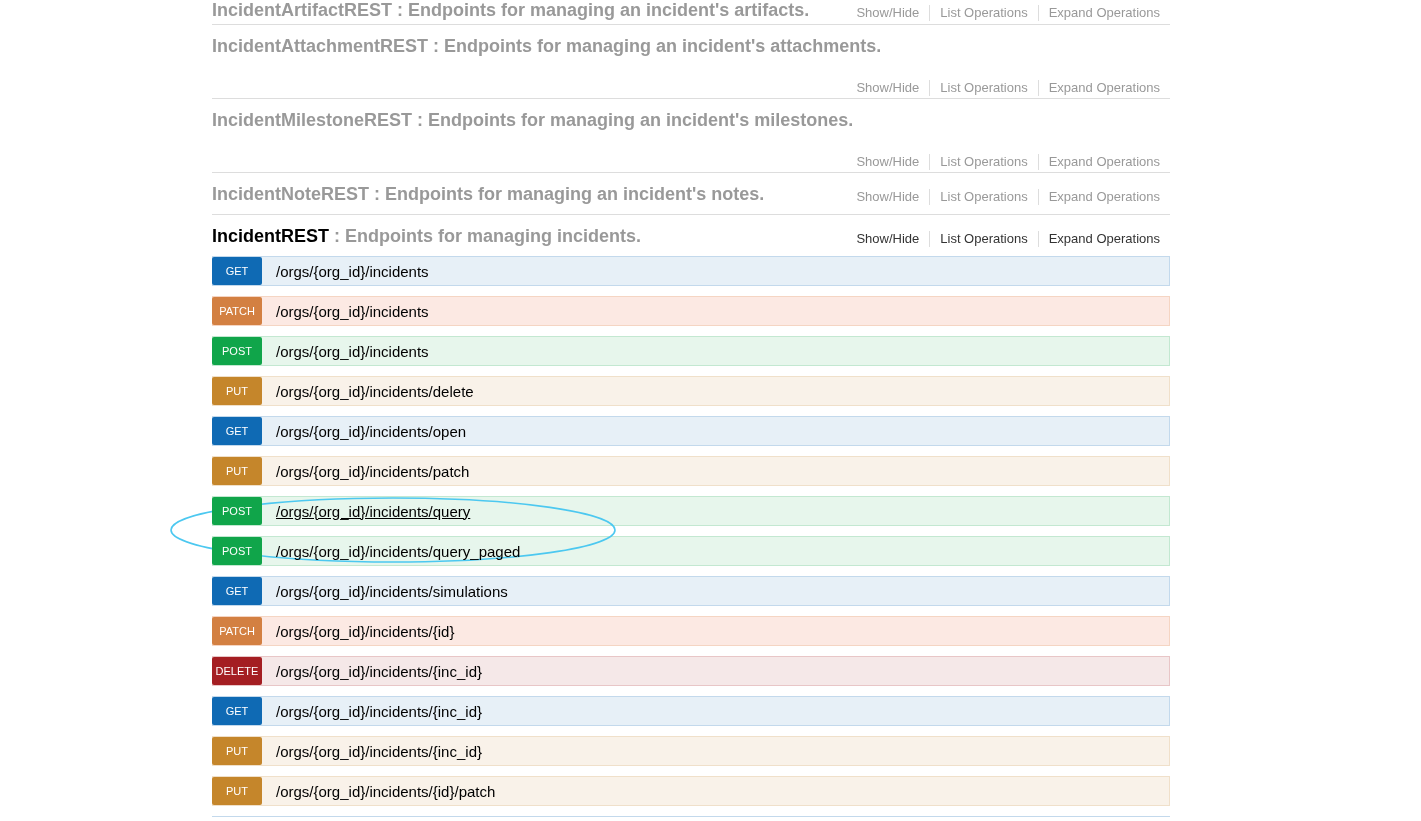 The width and height of the screenshot is (1421, 821). Describe the element at coordinates (1103, 239) in the screenshot. I see `section-link: Expand Operations` at that location.